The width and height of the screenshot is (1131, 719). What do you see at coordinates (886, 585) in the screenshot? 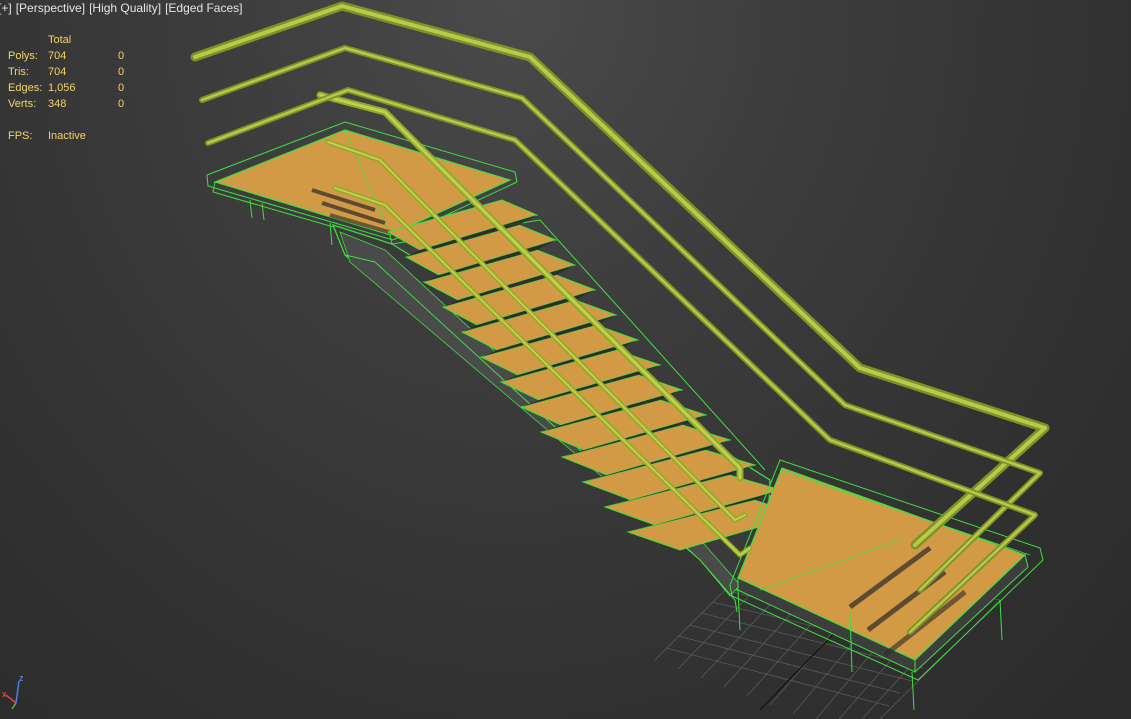
I see `lower-landing` at bounding box center [886, 585].